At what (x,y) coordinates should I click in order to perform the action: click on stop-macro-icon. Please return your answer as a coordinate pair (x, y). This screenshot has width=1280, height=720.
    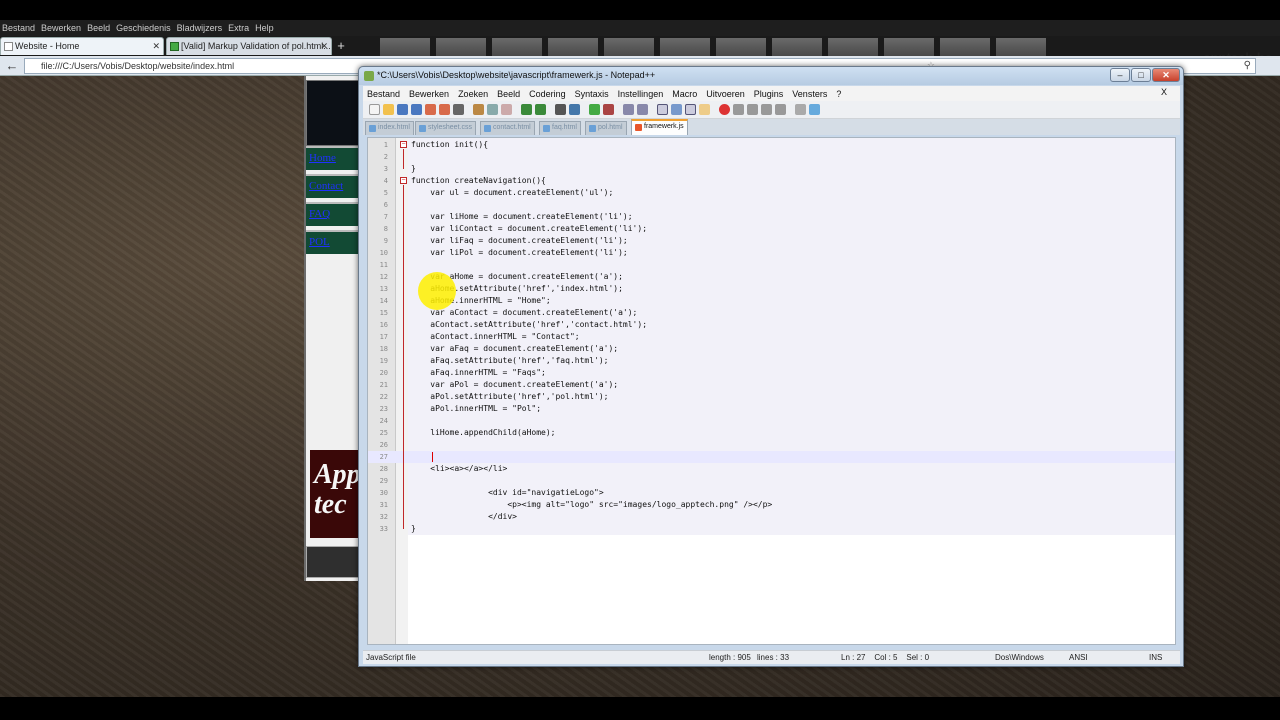
    Looking at the image, I should click on (738, 109).